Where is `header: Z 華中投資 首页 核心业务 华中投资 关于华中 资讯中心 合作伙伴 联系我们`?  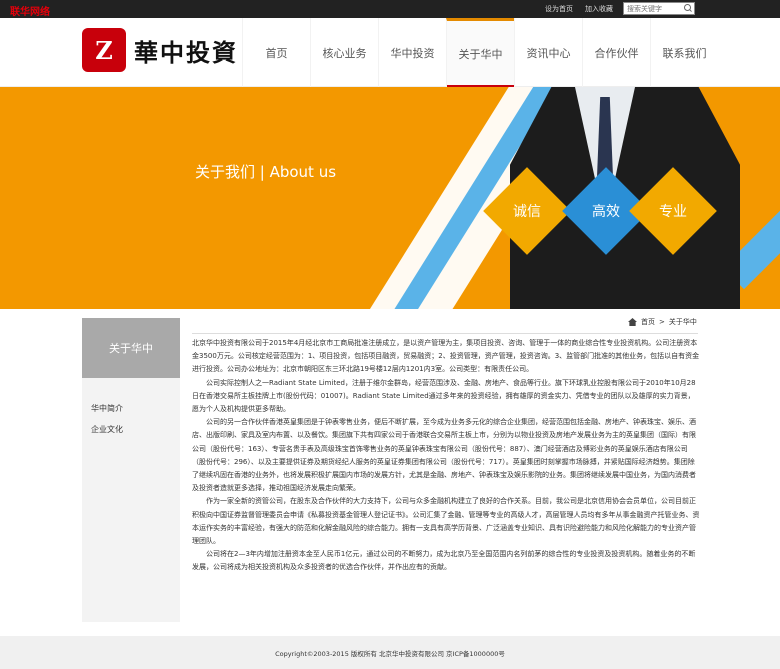 header: Z 華中投資 首页 核心业务 华中投资 关于华中 资讯中心 合作伙伴 联系我们 is located at coordinates (390, 52).